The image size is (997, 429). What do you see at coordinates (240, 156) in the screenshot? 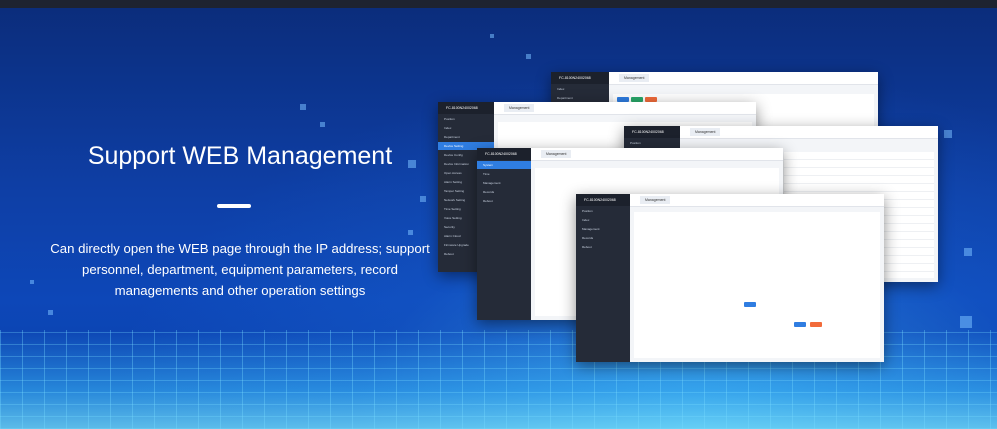
I see `hero-title: Support WEB Management` at bounding box center [240, 156].